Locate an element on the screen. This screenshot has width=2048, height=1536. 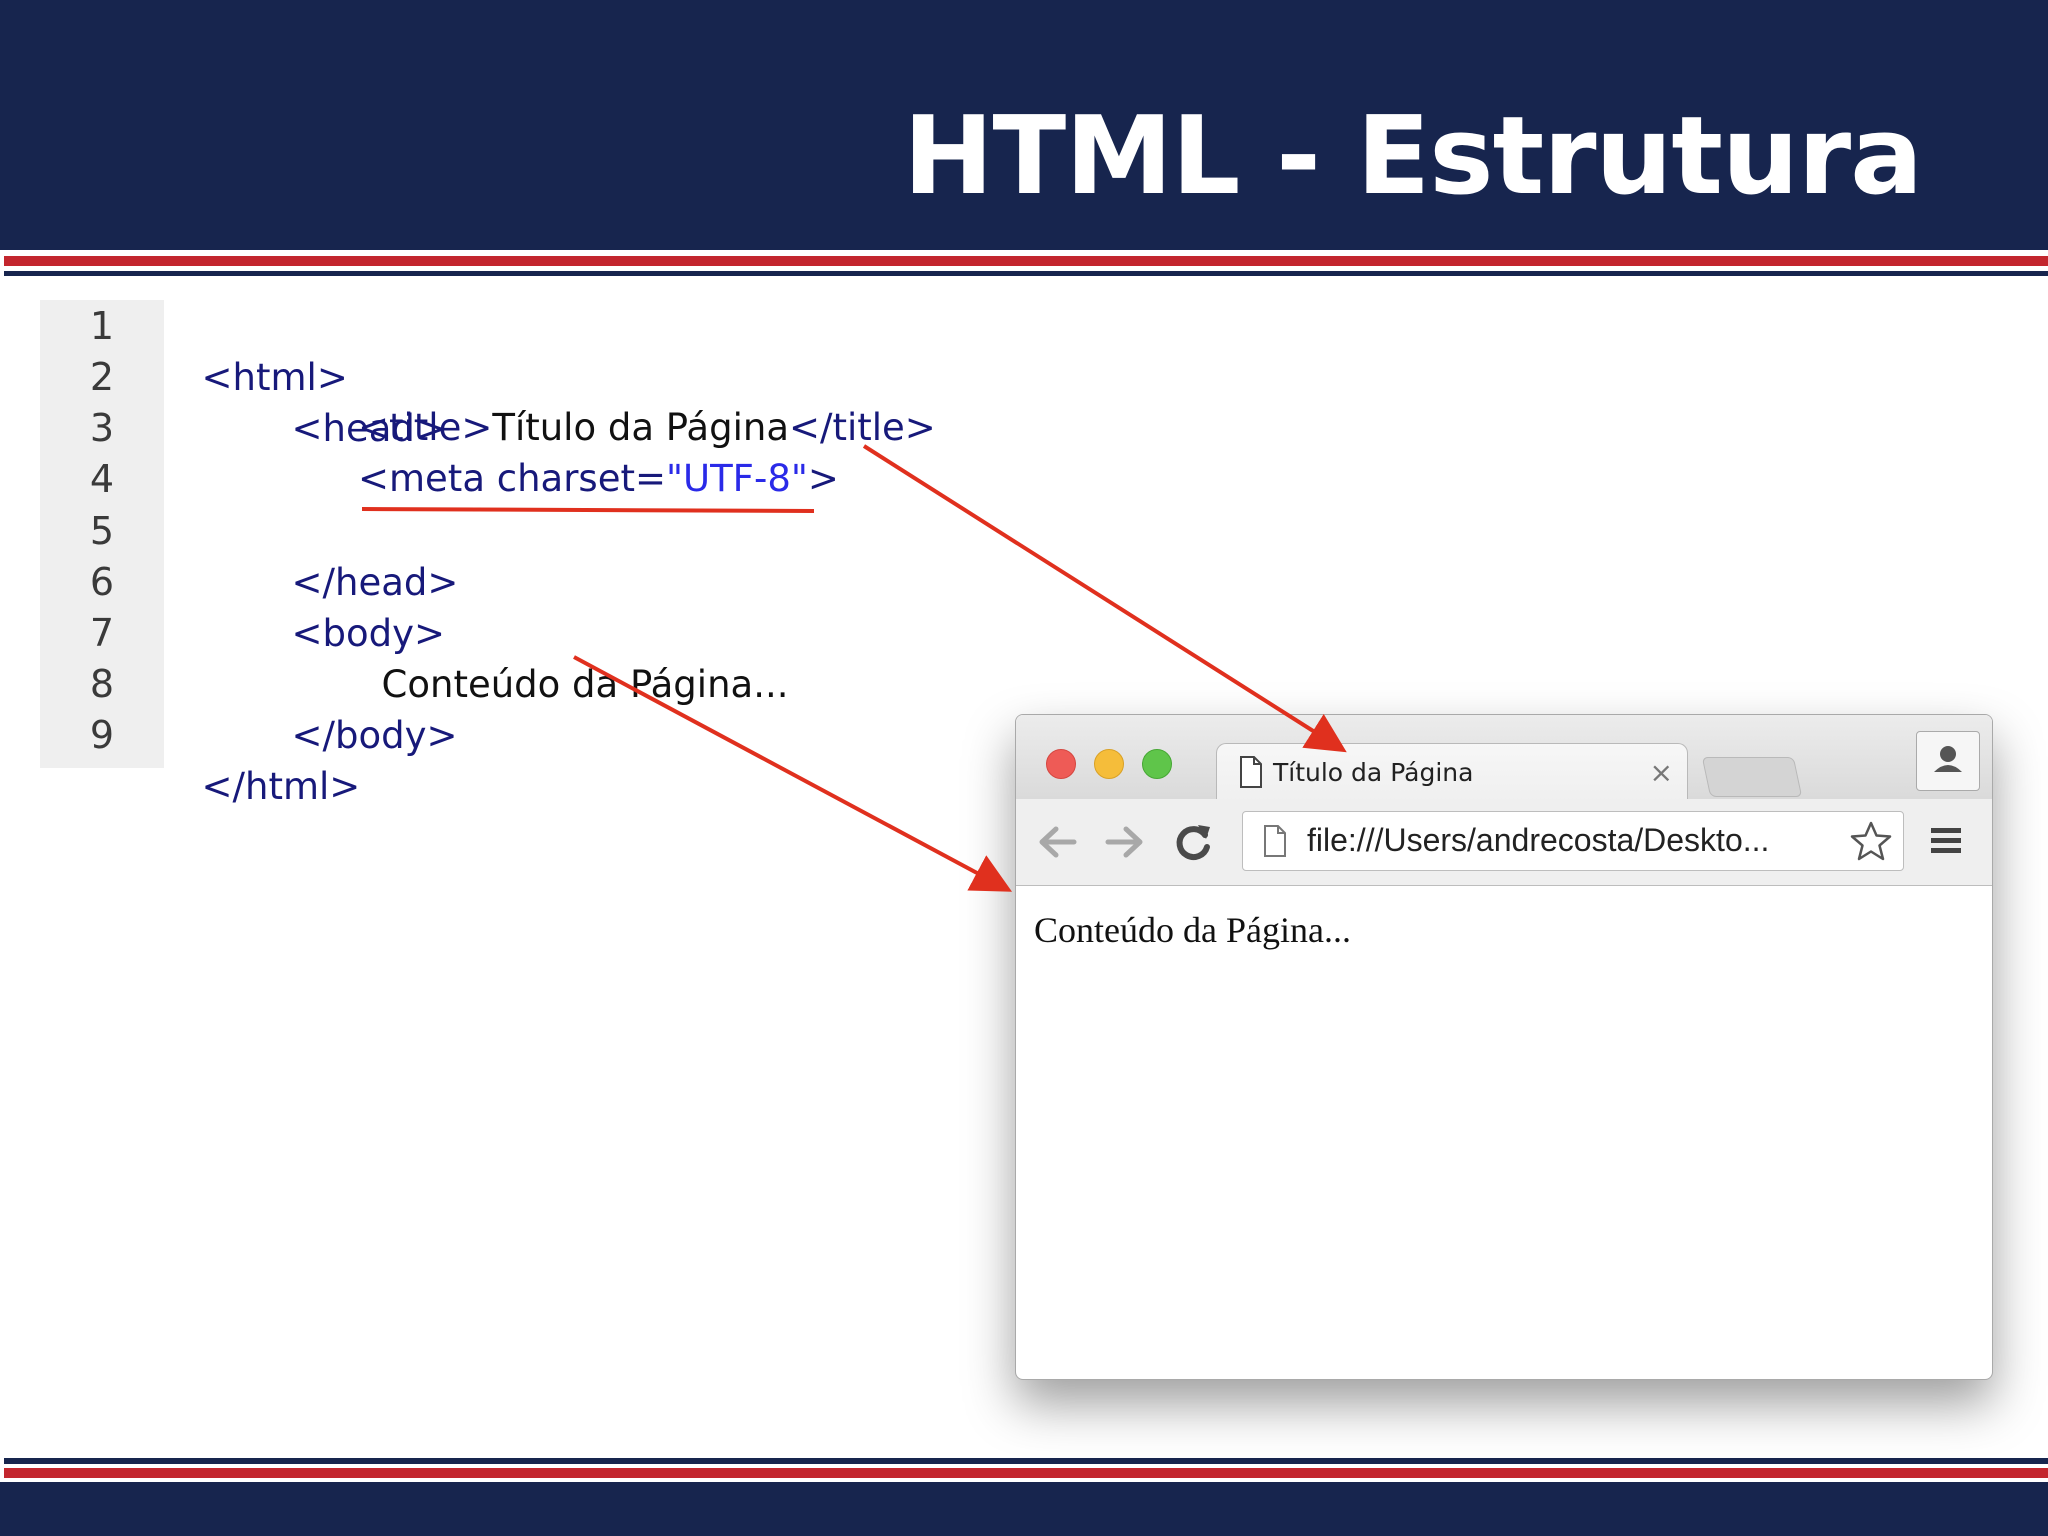
code-tag: <title> is located at coordinates (425, 427).